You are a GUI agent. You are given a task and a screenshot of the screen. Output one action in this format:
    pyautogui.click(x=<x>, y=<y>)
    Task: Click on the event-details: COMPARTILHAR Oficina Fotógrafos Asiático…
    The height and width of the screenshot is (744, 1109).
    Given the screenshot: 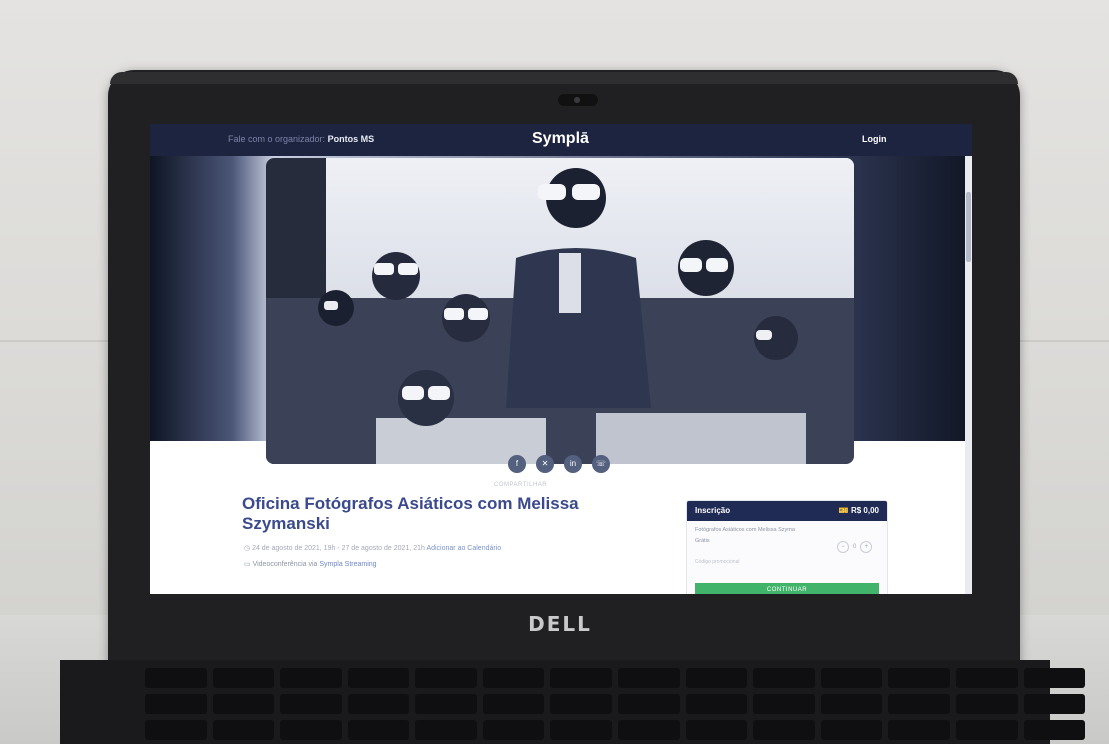 What is the action you would take?
    pyautogui.click(x=561, y=535)
    